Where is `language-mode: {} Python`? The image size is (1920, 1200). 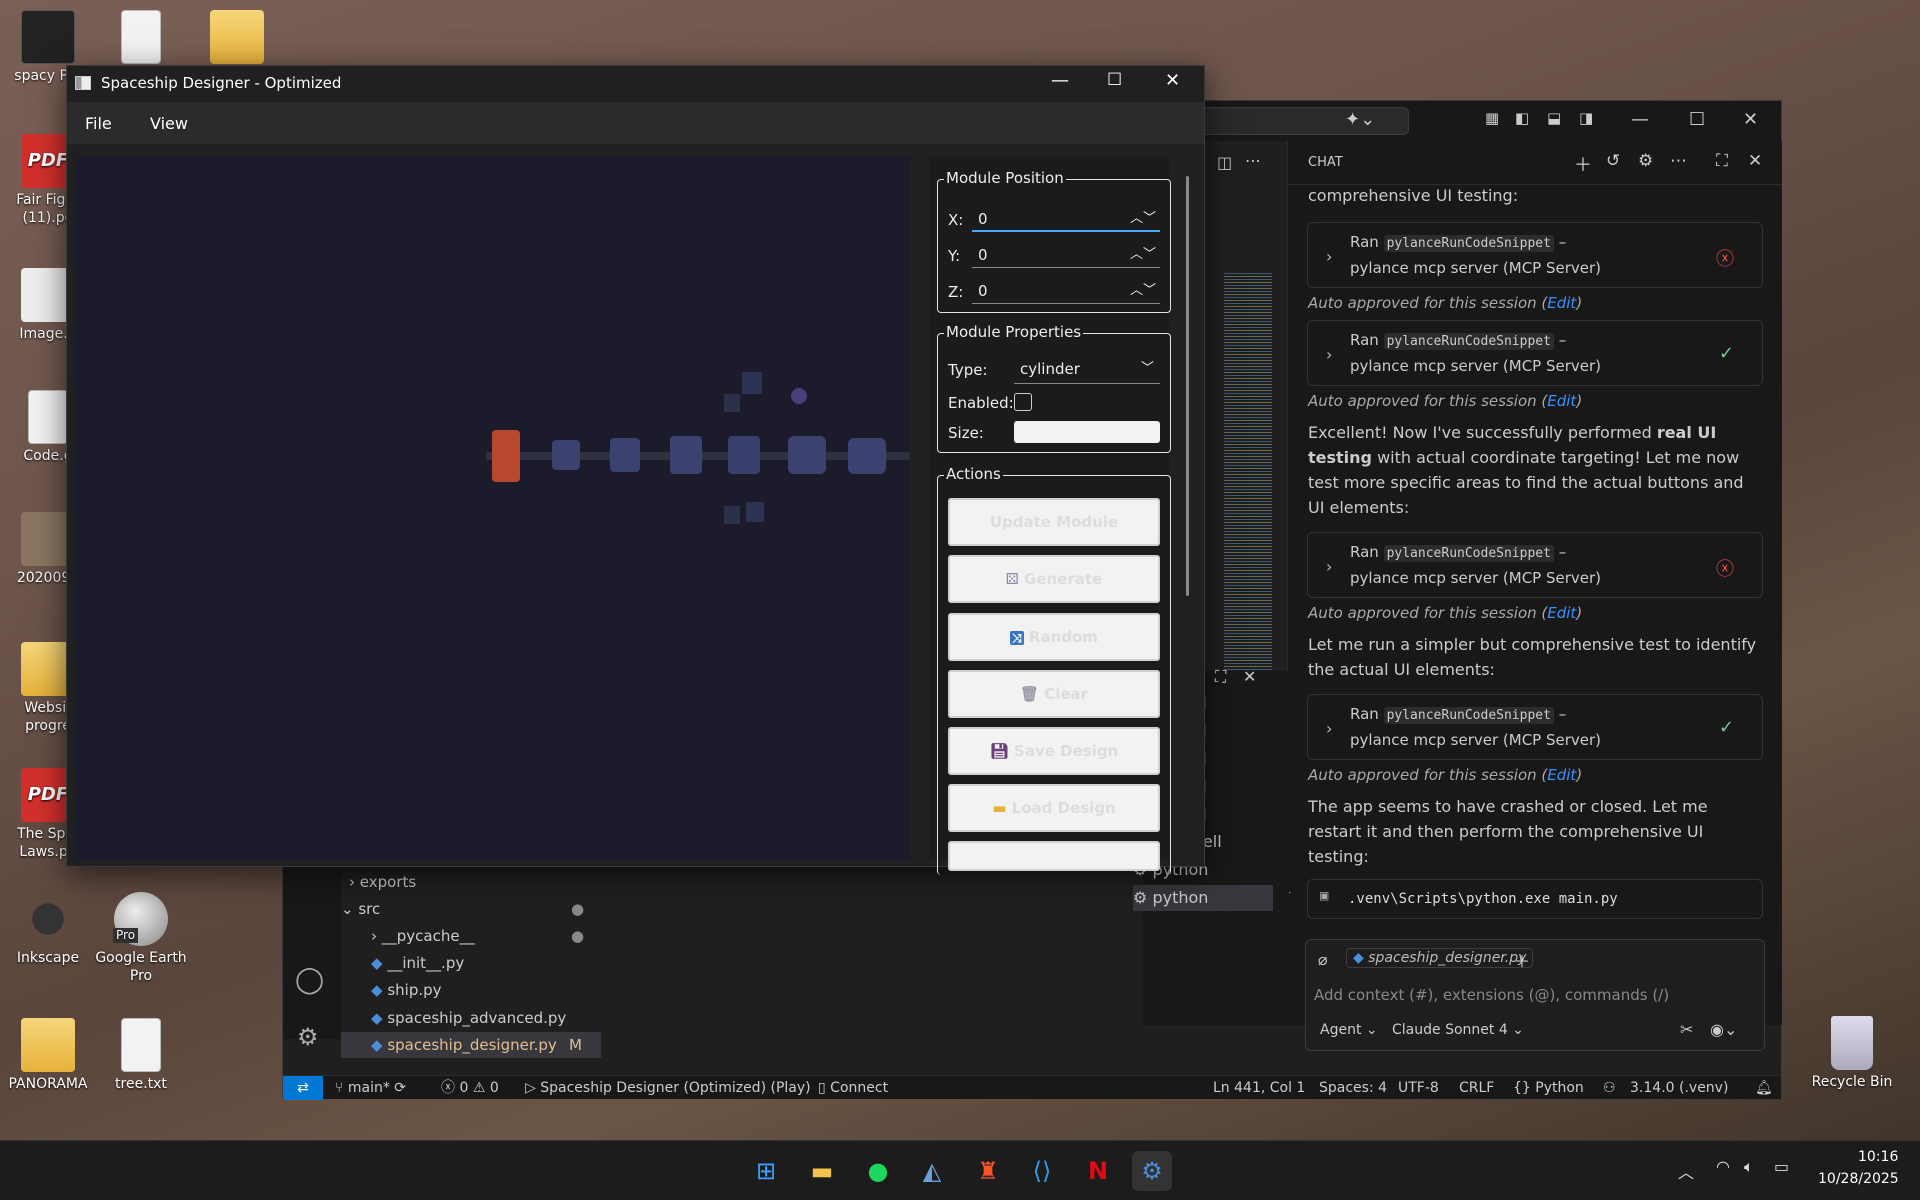
language-mode: {} Python is located at coordinates (1548, 1088).